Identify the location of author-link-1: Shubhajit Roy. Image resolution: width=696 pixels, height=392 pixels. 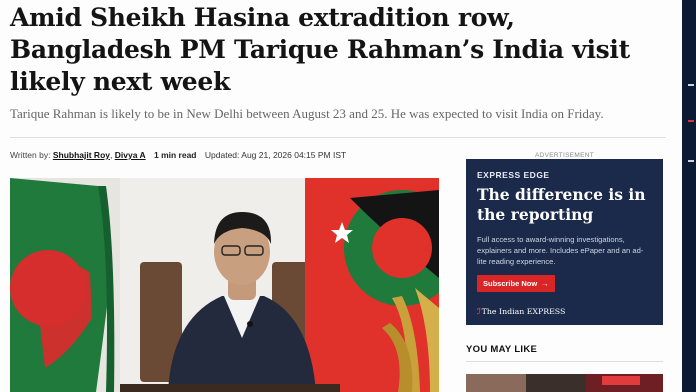
(81, 155).